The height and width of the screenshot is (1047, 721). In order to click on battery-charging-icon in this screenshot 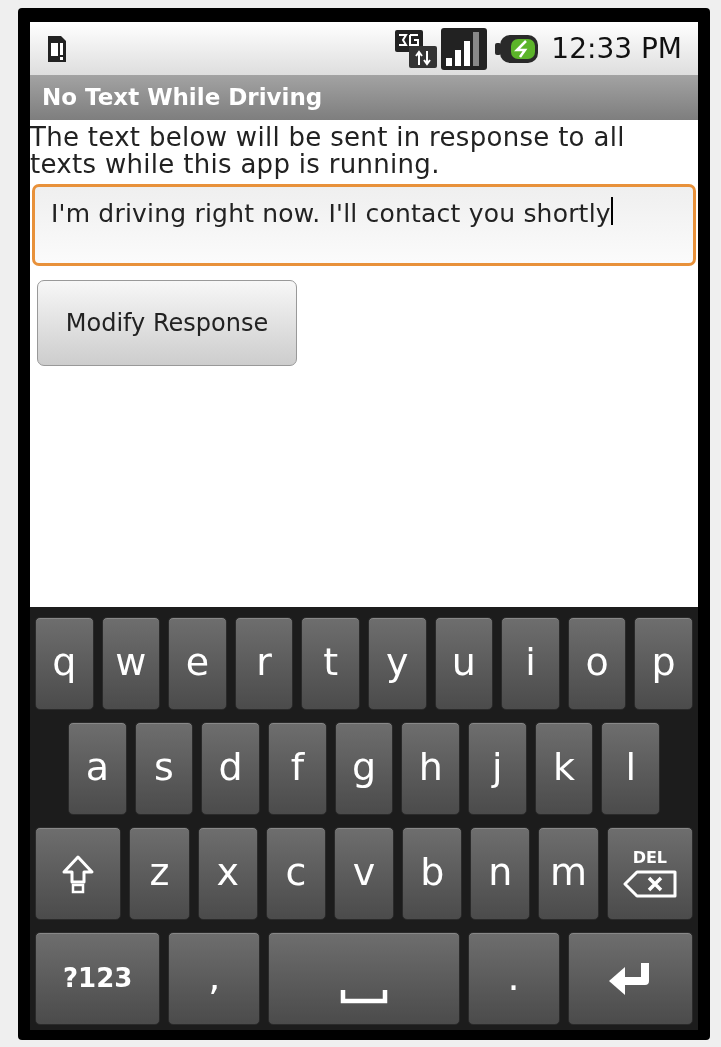, I will do `click(517, 48)`.